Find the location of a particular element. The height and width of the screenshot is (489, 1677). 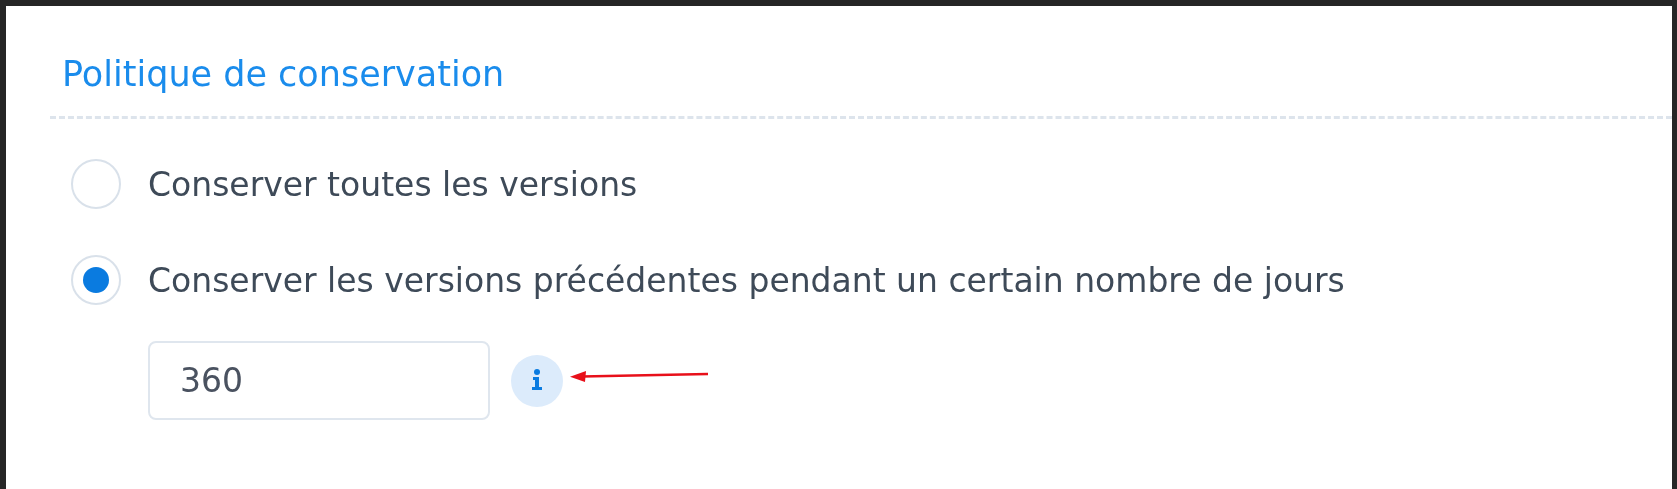

option-label: Conserver toutes les versions is located at coordinates (393, 184).